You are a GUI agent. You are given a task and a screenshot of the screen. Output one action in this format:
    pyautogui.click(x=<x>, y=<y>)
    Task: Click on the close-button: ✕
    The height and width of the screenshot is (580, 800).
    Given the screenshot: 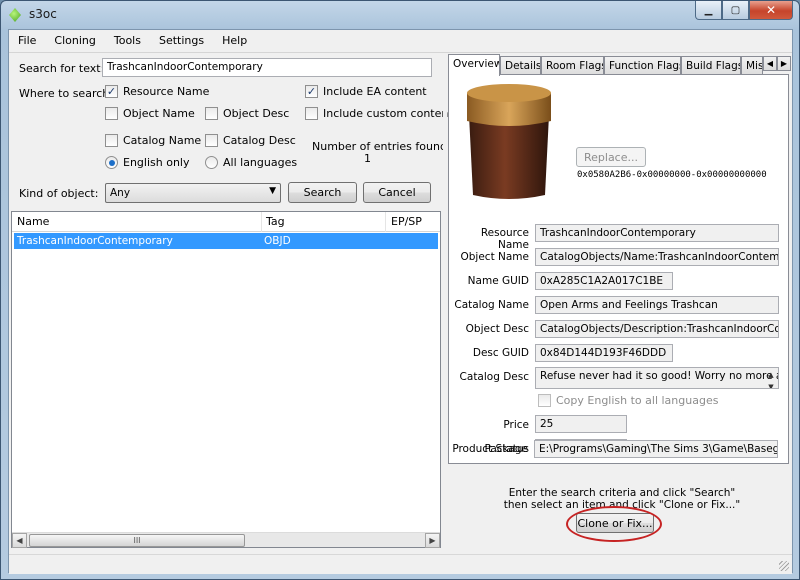 What is the action you would take?
    pyautogui.click(x=771, y=10)
    